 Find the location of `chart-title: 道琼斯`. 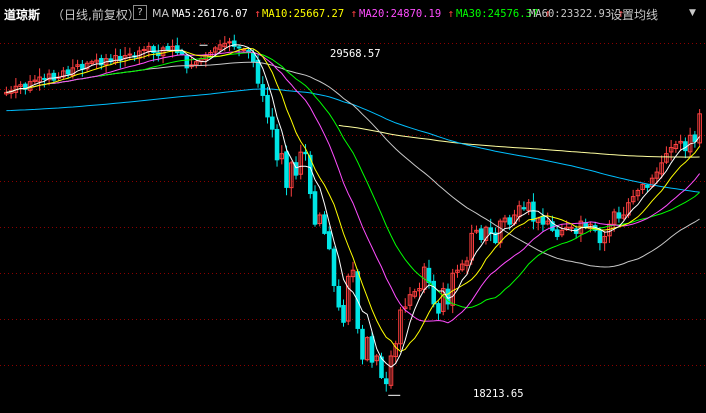

chart-title: 道琼斯 is located at coordinates (22, 15).